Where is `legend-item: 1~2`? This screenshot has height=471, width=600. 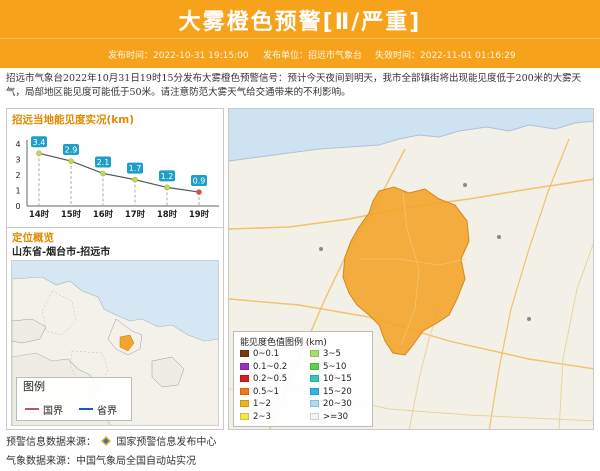
legend-item: 1~2 is located at coordinates (255, 404).